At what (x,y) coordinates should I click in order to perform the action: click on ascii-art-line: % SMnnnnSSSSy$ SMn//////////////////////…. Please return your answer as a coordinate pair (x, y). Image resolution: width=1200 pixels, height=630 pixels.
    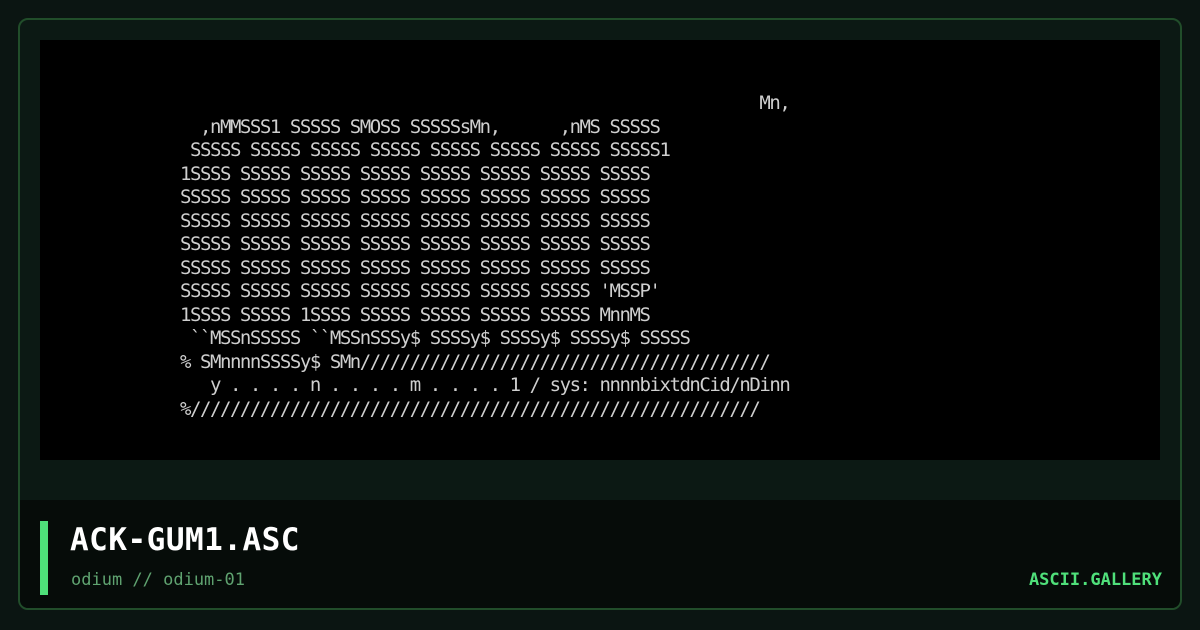
    Looking at the image, I should click on (475, 361).